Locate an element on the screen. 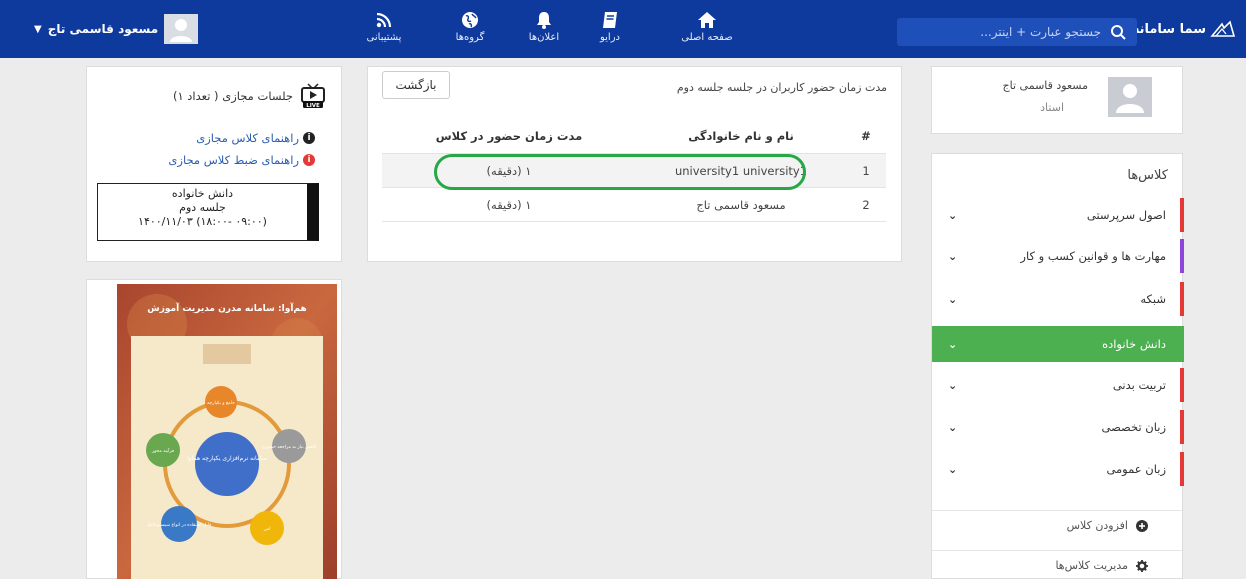 The height and width of the screenshot is (579, 1246). top-navbar: سما سامانه صفحه اصلی درایو اعلان‌ها is located at coordinates (623, 29).